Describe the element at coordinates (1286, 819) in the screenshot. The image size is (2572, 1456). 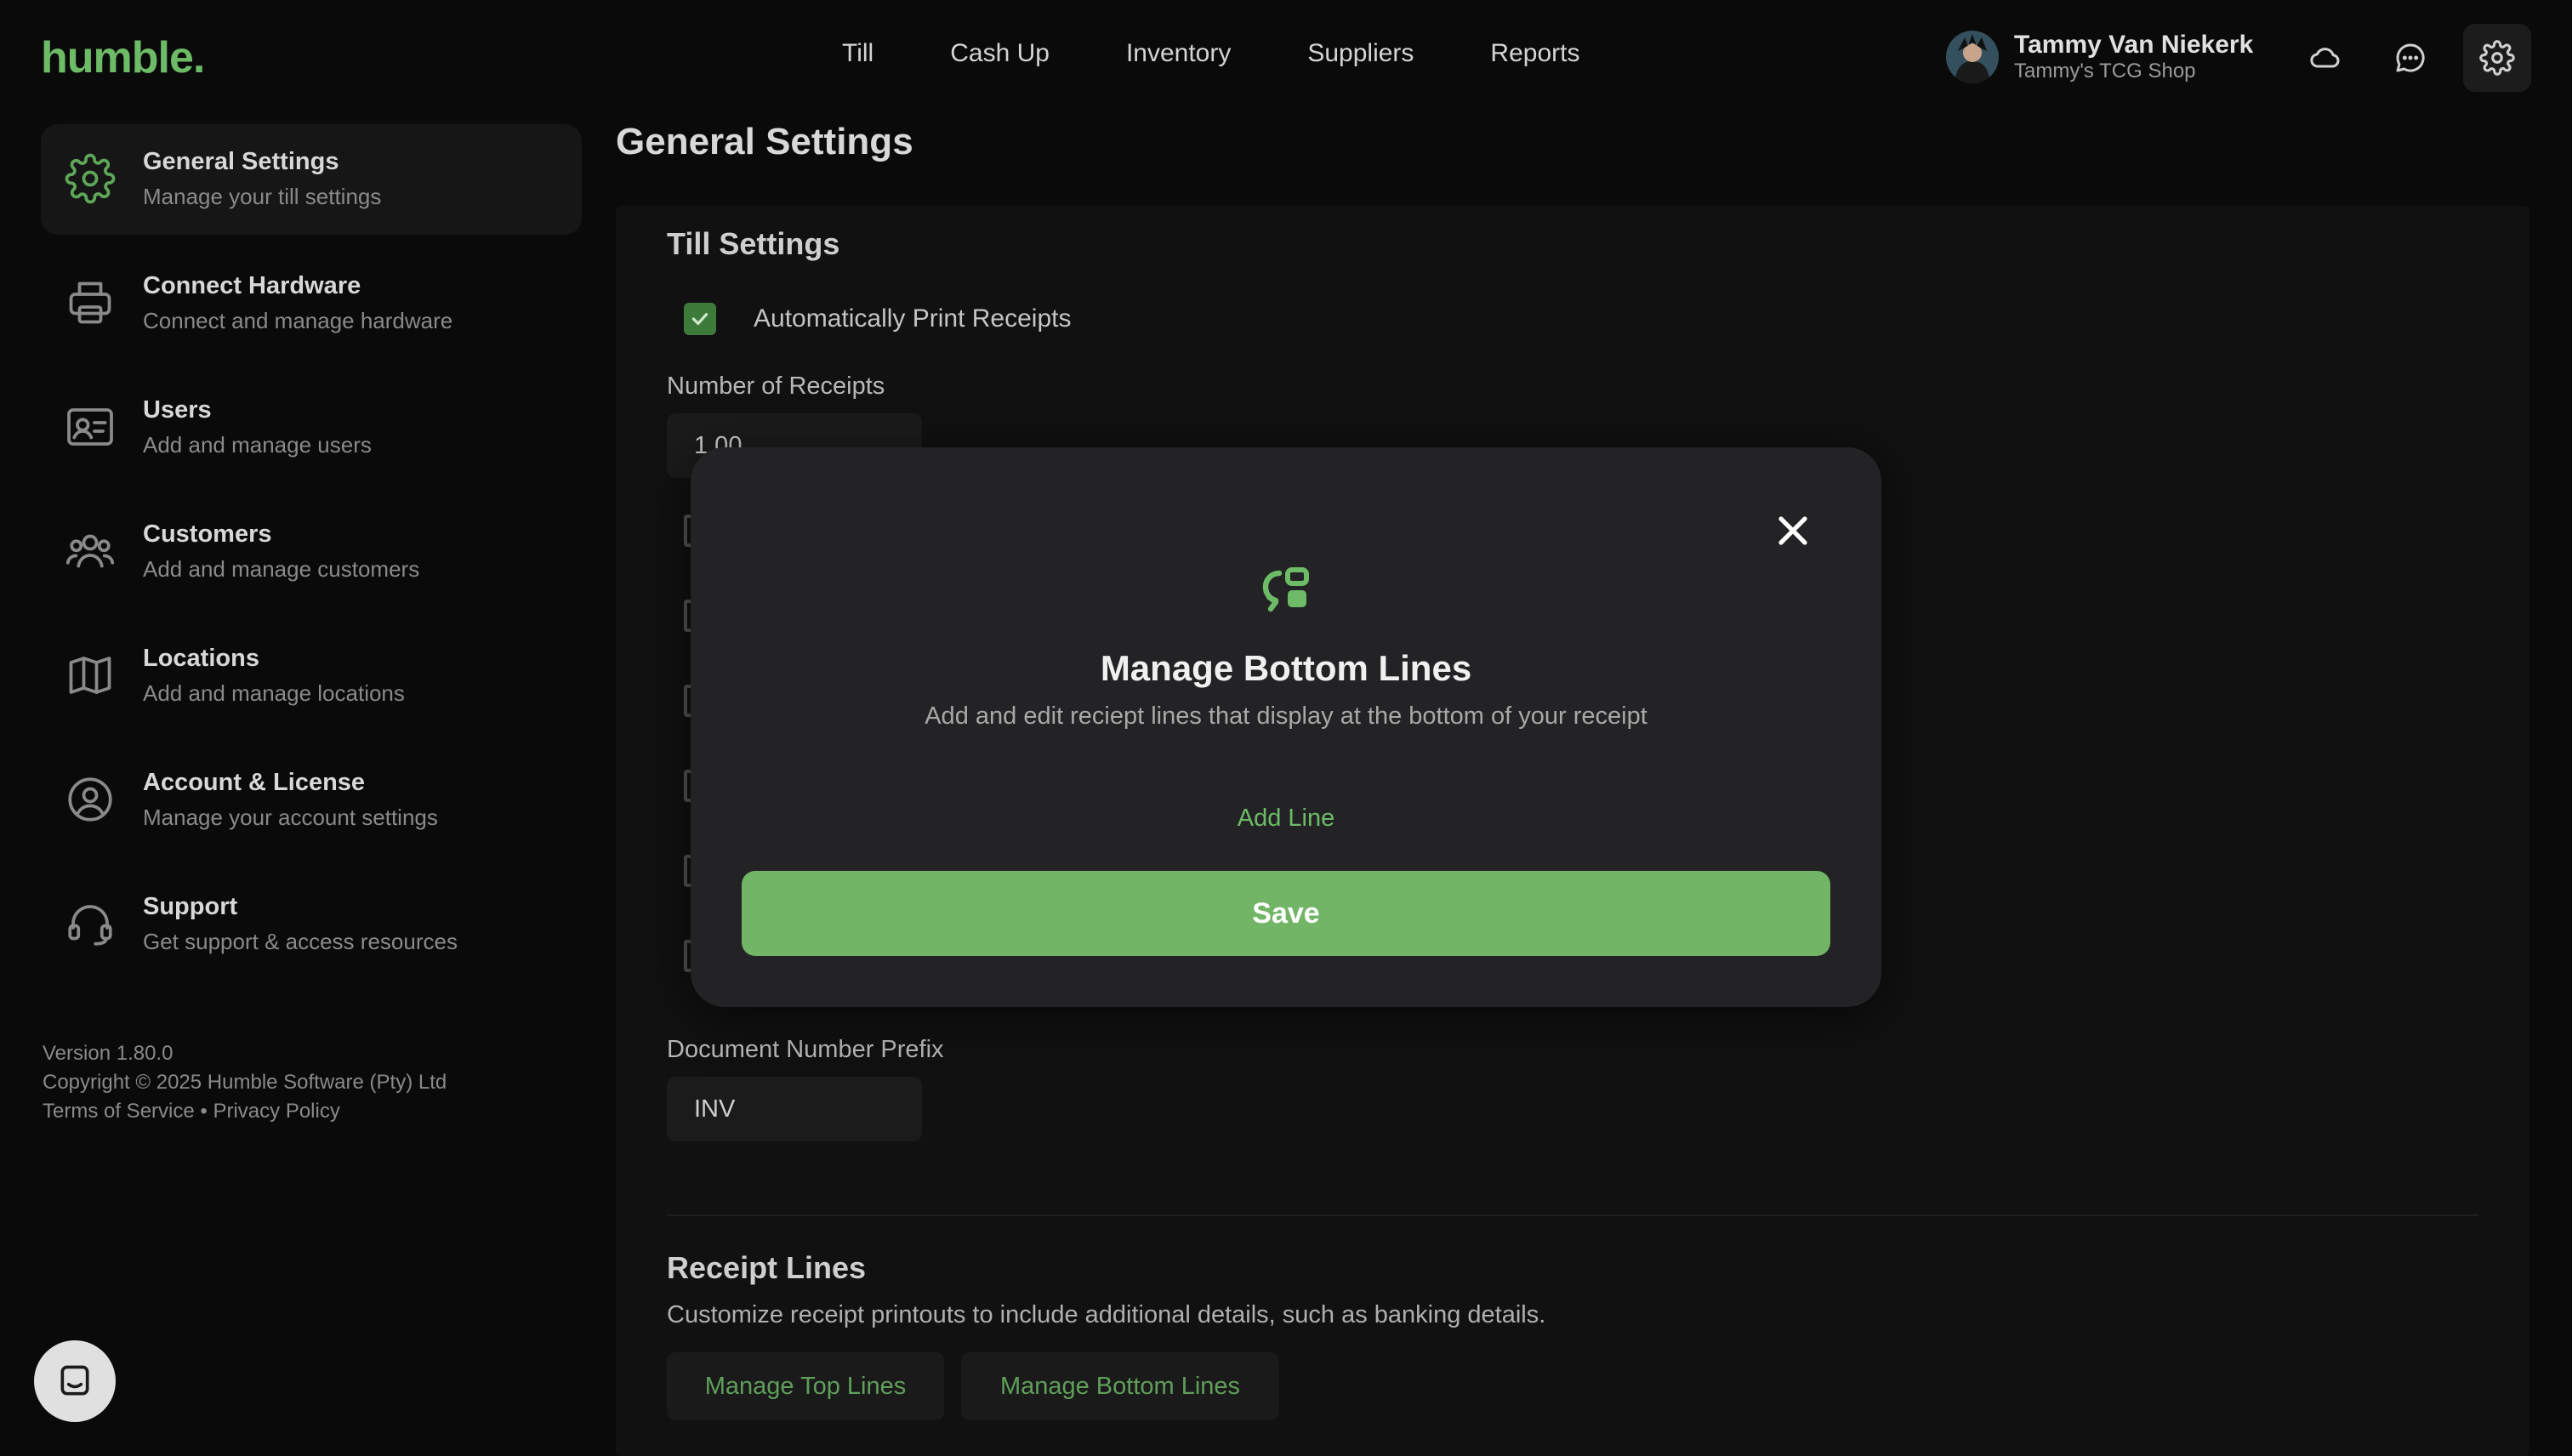
I see `add-line-button: Add Line` at that location.